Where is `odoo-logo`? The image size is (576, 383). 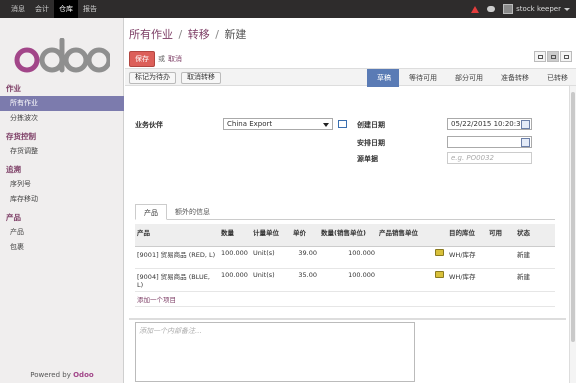
odoo-logo is located at coordinates (62, 58).